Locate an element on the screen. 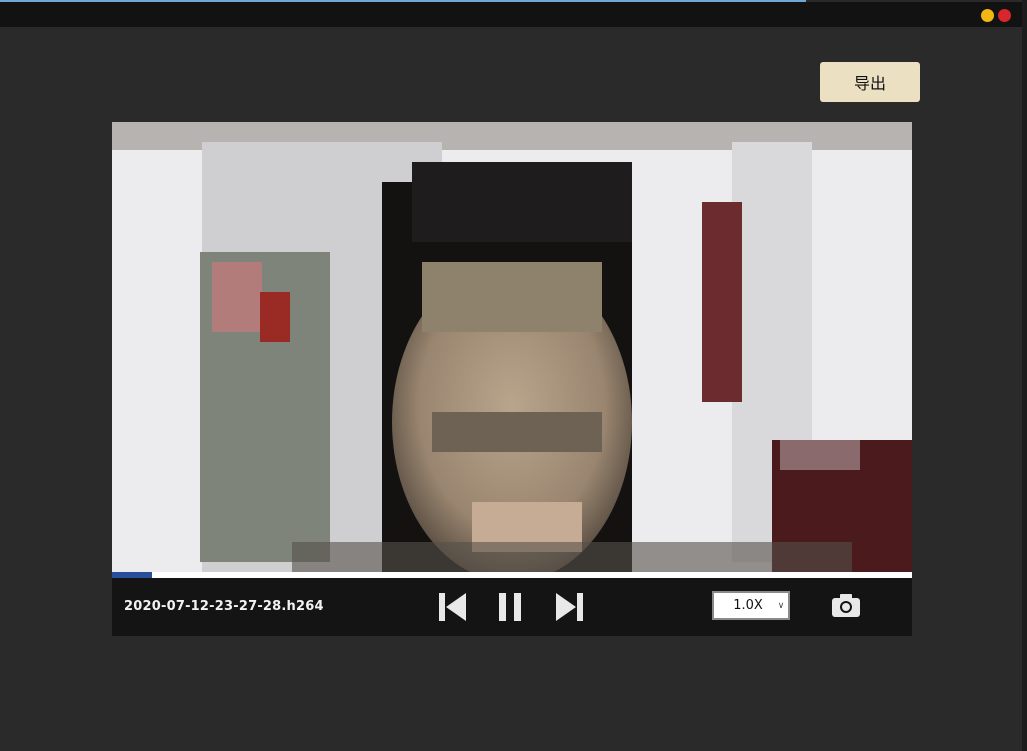 This screenshot has height=751, width=1027. export-button: 导出 is located at coordinates (870, 82).